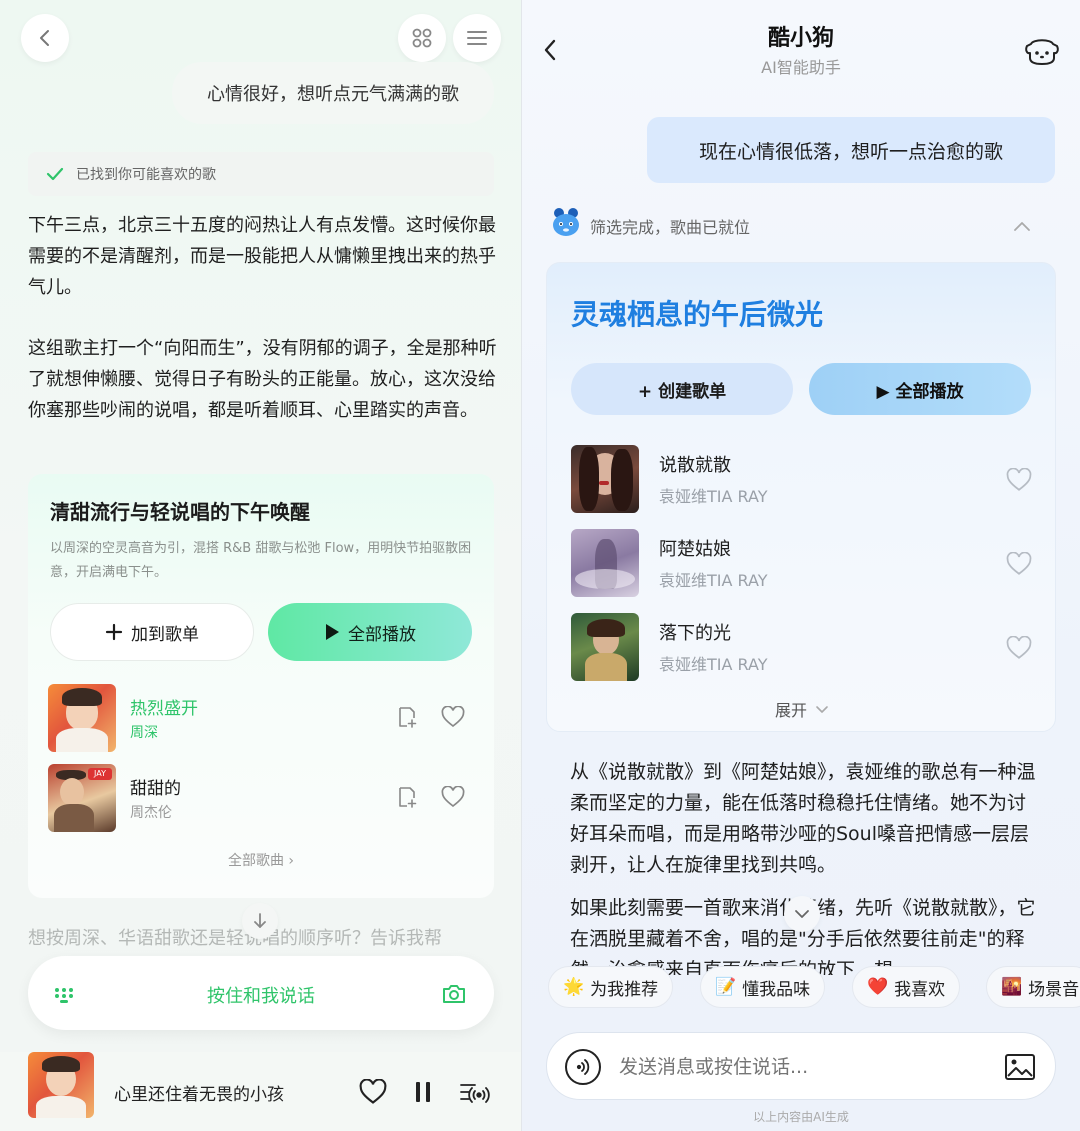 Image resolution: width=1080 pixels, height=1131 pixels. Describe the element at coordinates (574, 987) in the screenshot. I see `star-icon: 🌟` at that location.